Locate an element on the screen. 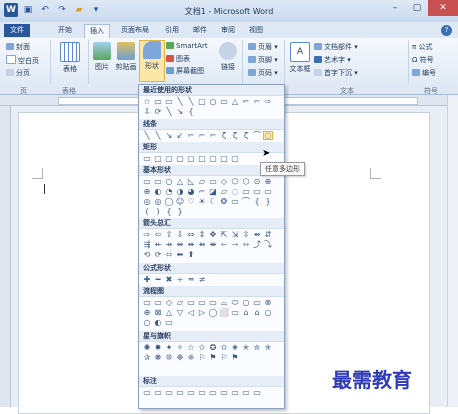 The width and height of the screenshot is (458, 414). shape-item: ◐ is located at coordinates (158, 191).